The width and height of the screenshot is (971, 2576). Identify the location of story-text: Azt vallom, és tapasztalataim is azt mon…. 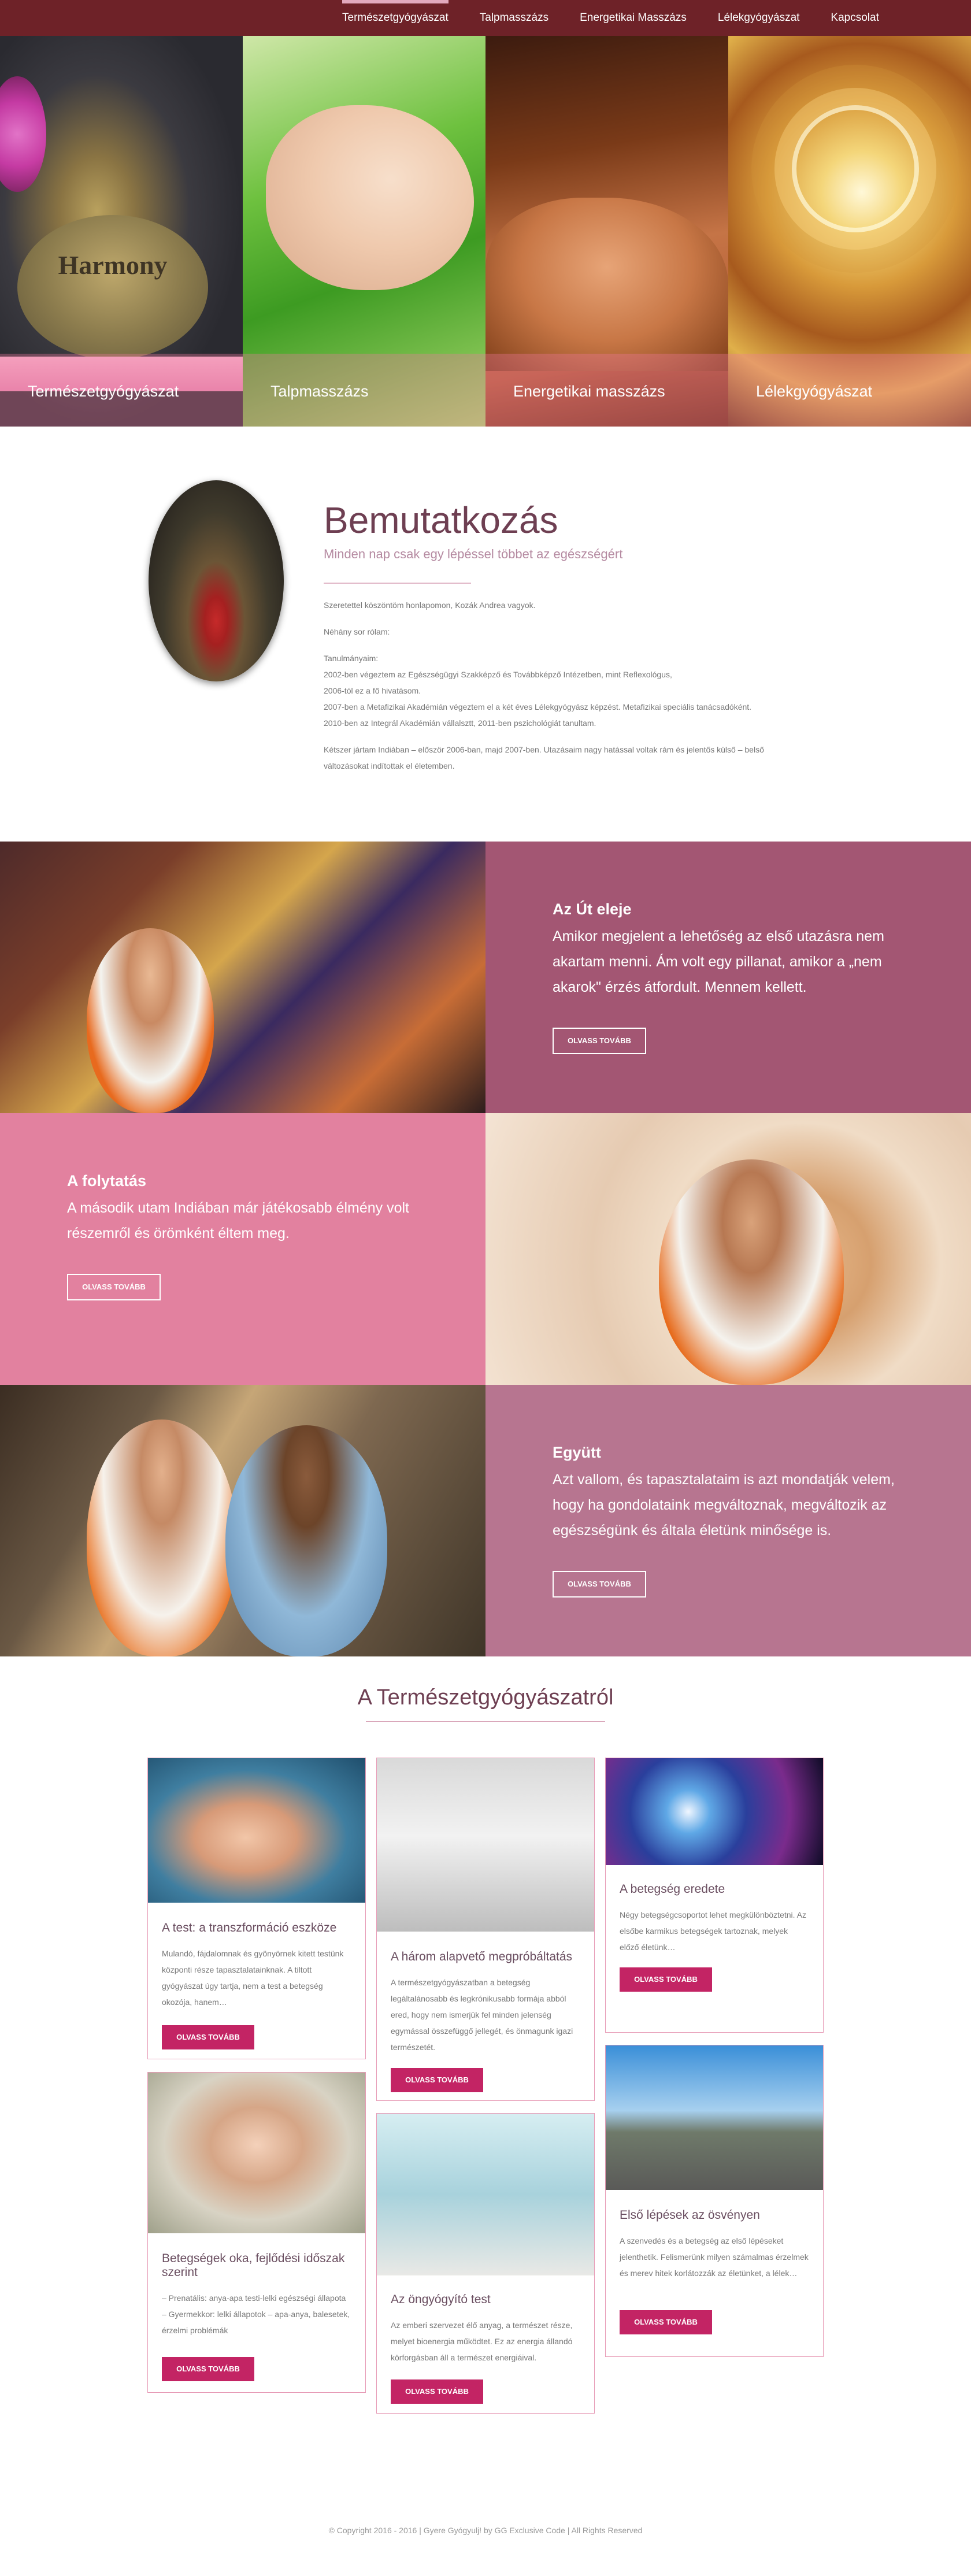
(724, 1506).